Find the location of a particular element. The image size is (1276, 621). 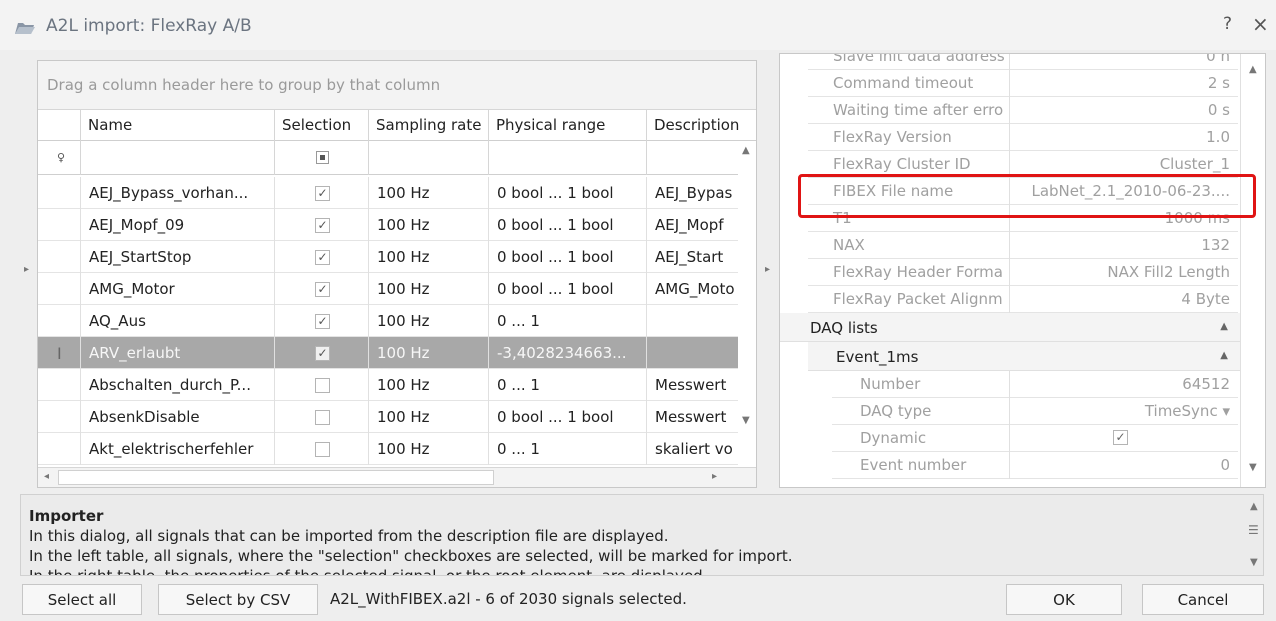

prop-scroll-down-icon: ▼ is located at coordinates (1253, 467).